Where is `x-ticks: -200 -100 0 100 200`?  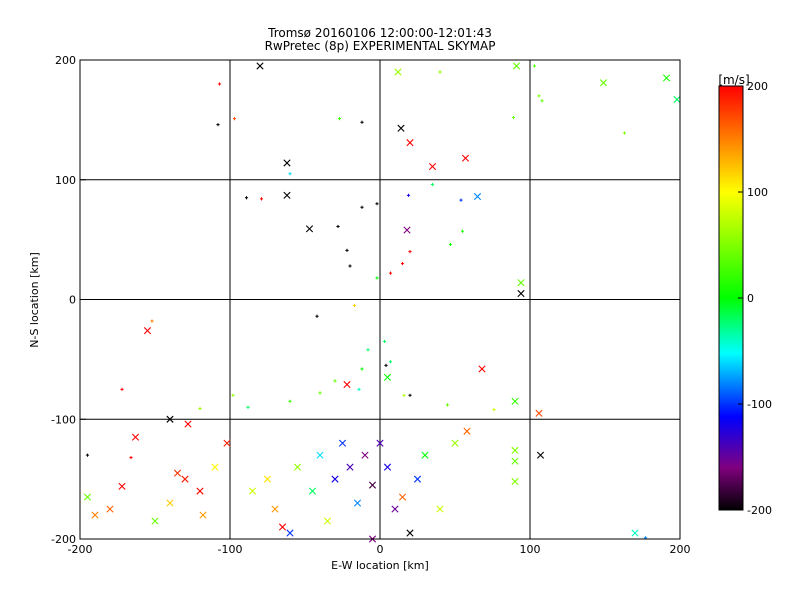
x-ticks: -200 -100 0 100 200 is located at coordinates (379, 544).